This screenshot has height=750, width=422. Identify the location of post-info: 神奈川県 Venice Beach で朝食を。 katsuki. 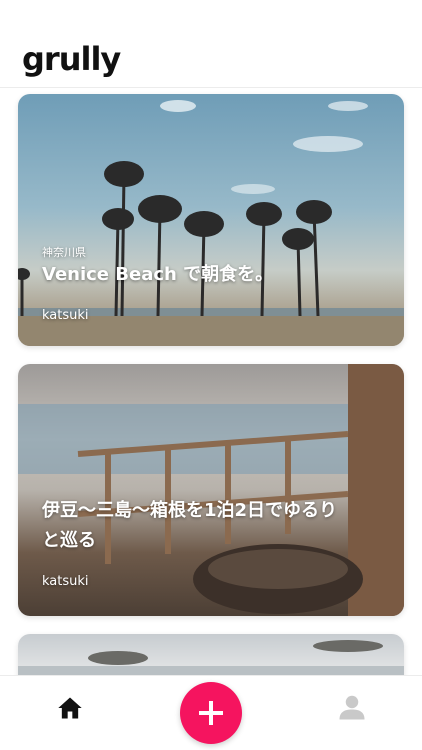
(213, 283).